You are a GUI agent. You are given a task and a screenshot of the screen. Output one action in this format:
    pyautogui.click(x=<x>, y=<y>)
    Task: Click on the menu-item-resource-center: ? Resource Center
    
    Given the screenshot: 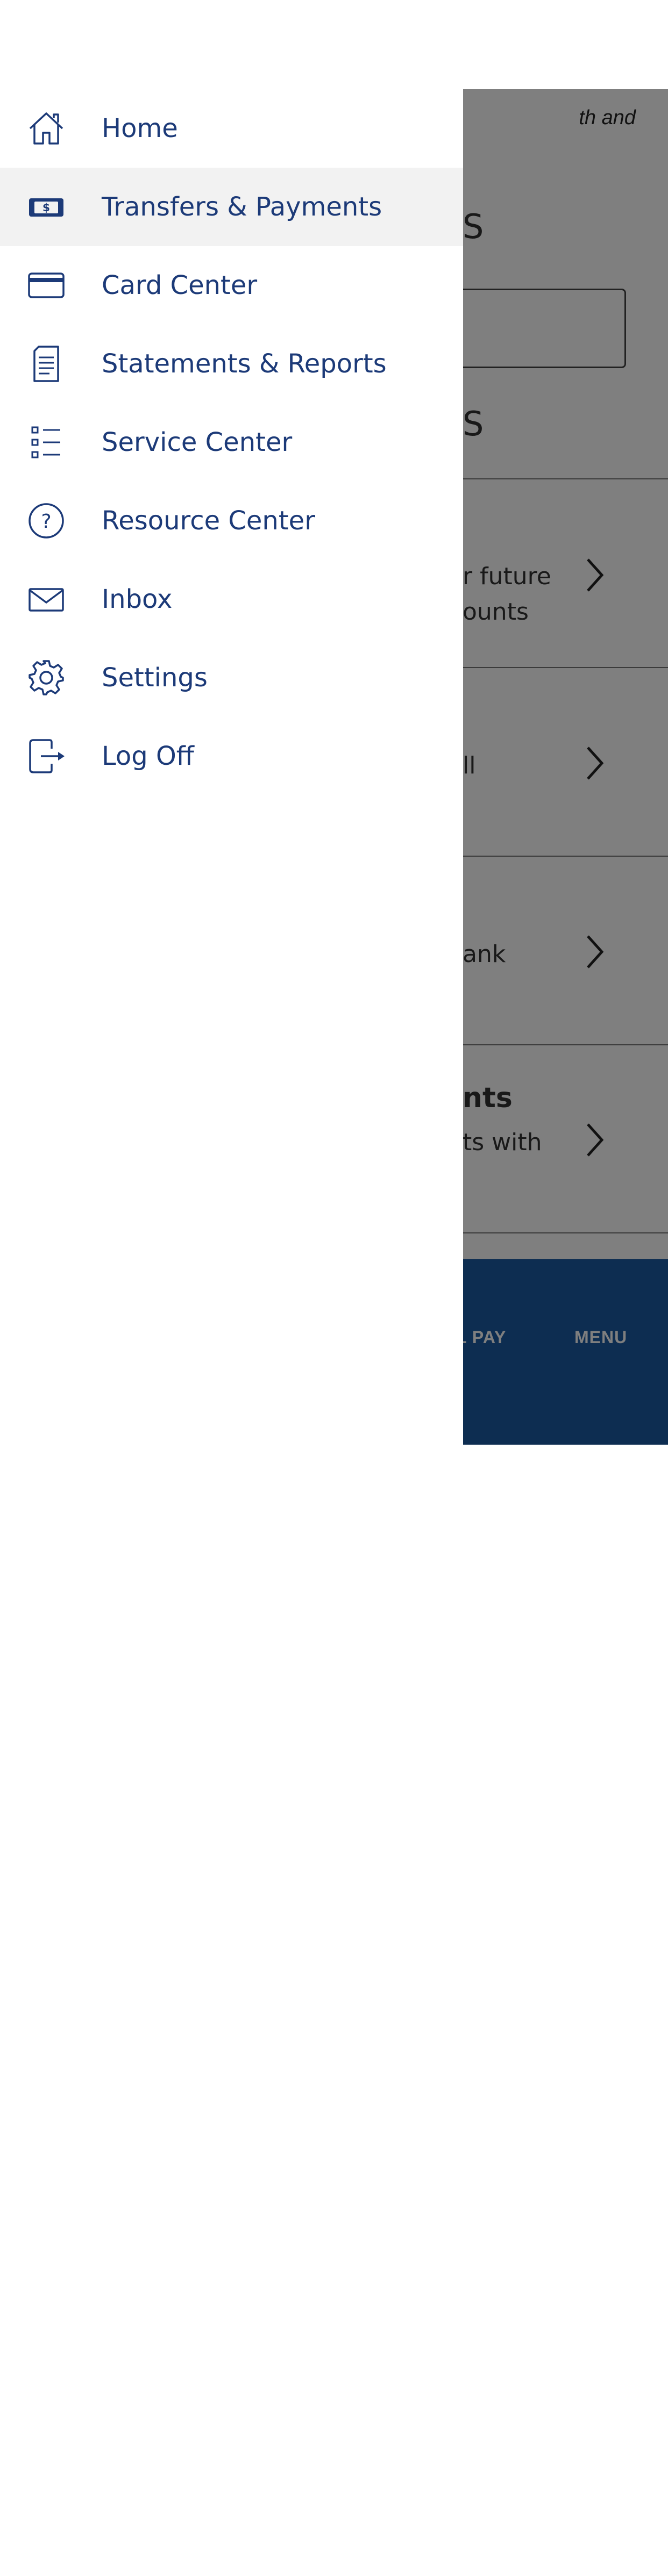 What is the action you would take?
    pyautogui.click(x=231, y=521)
    